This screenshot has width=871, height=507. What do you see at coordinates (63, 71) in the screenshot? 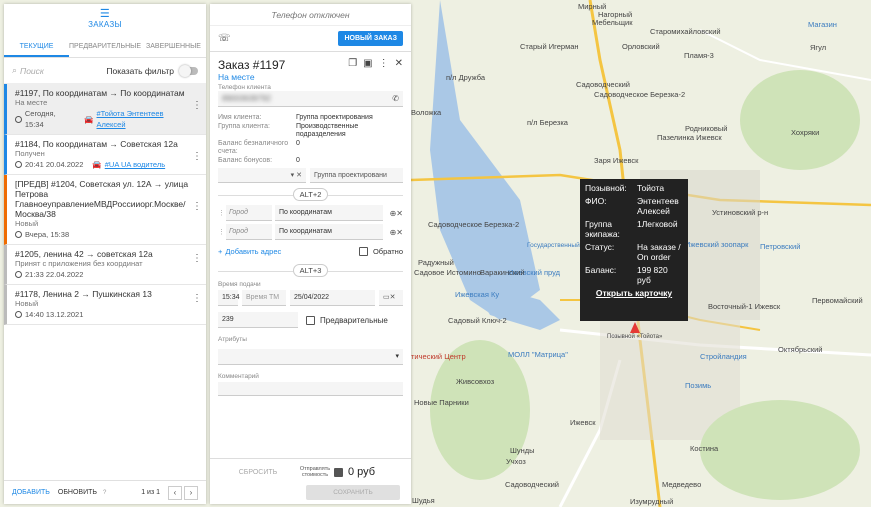
I see `search-input: Поиск` at bounding box center [63, 71].